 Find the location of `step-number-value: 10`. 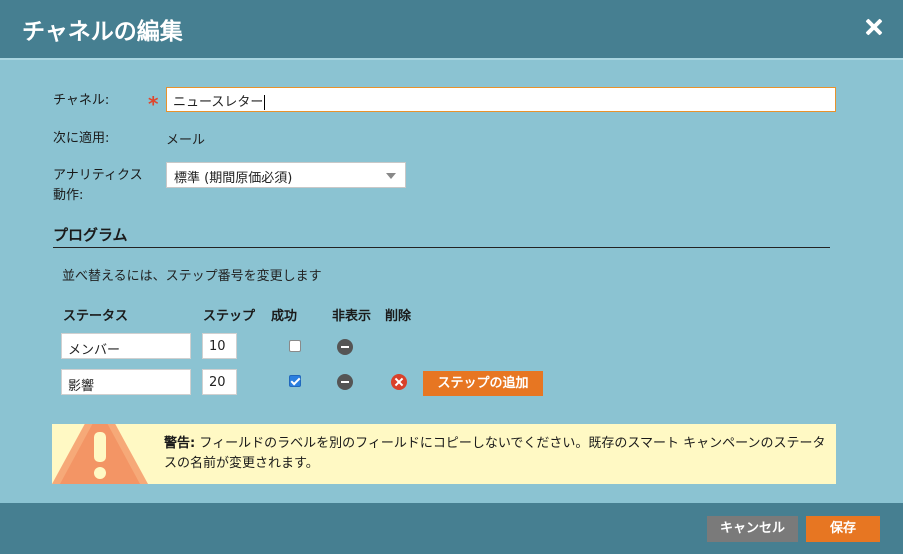

step-number-value: 10 is located at coordinates (217, 346).